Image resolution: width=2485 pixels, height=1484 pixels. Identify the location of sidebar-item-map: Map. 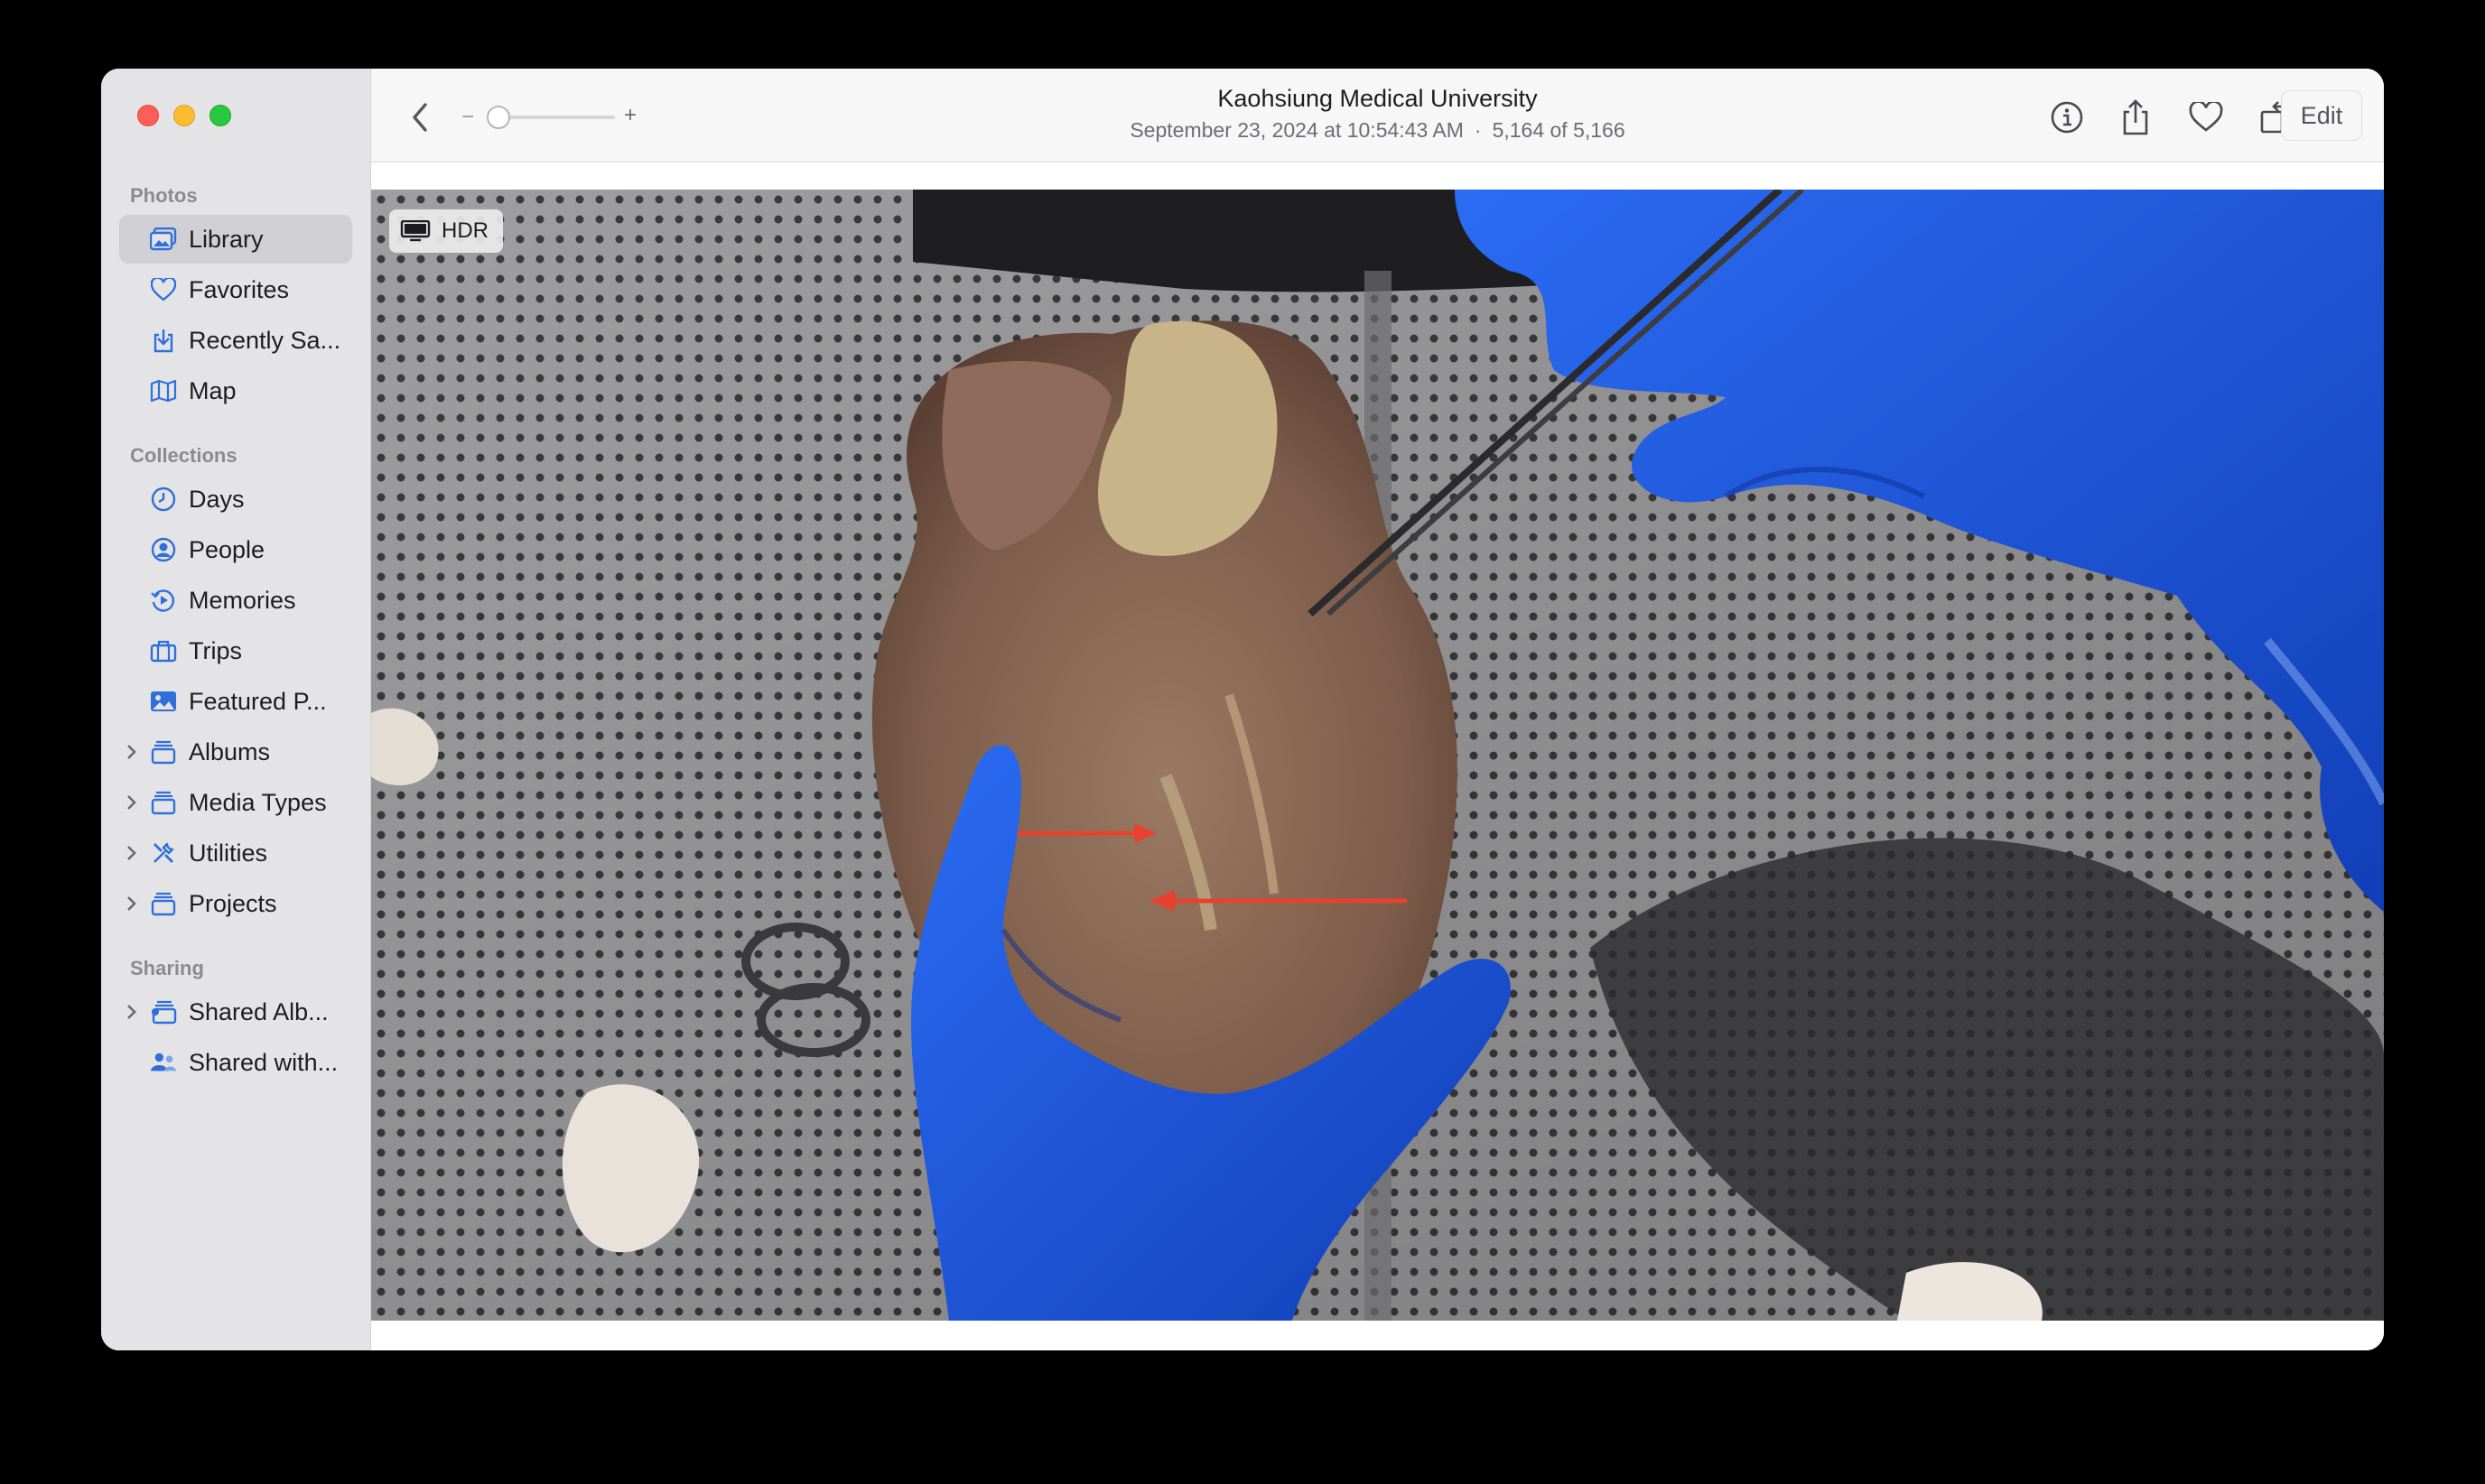
(235, 391).